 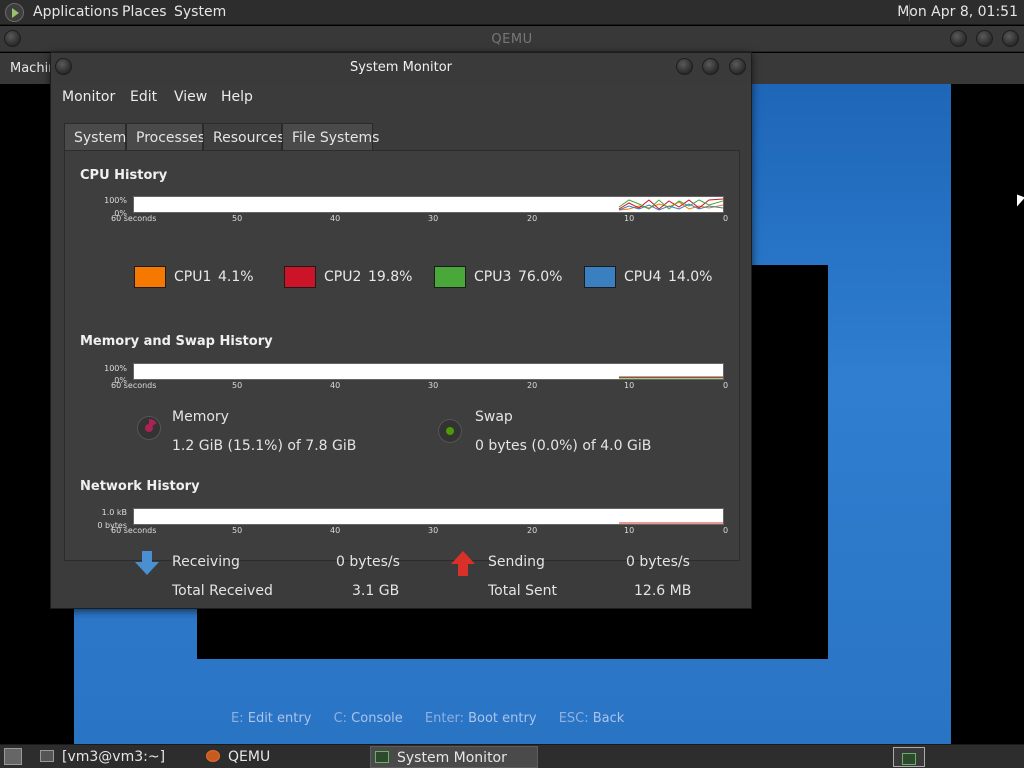 What do you see at coordinates (335, 530) in the screenshot?
I see `x-label: 40` at bounding box center [335, 530].